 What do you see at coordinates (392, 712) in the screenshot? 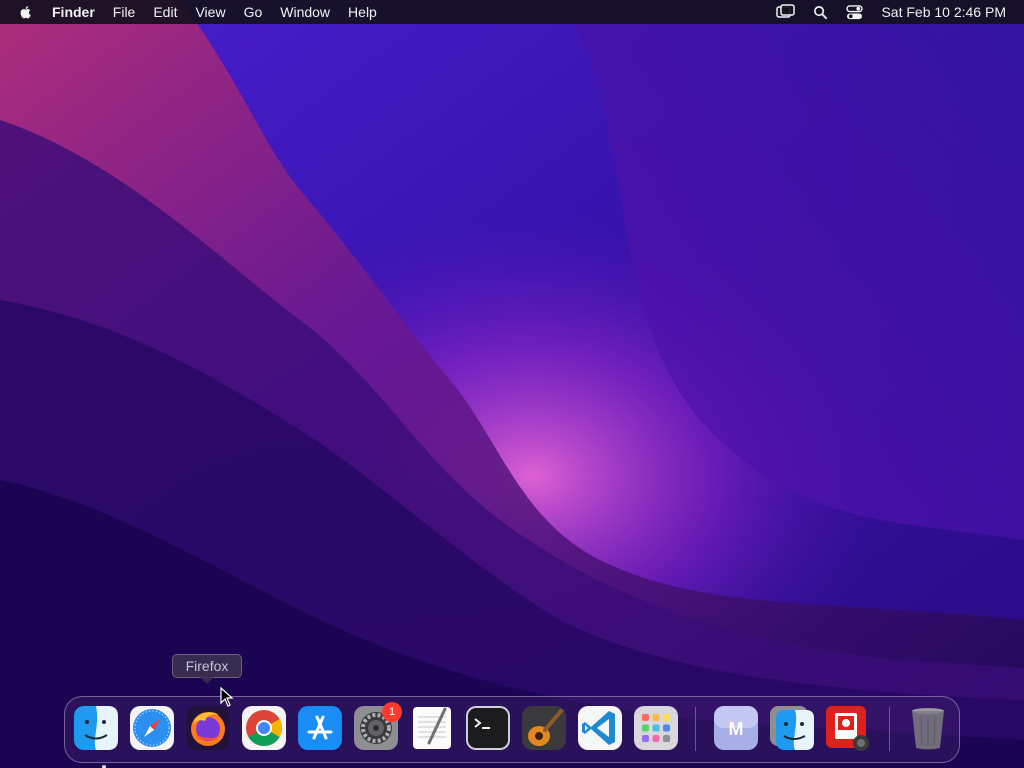
I see `notification-badge: 1` at bounding box center [392, 712].